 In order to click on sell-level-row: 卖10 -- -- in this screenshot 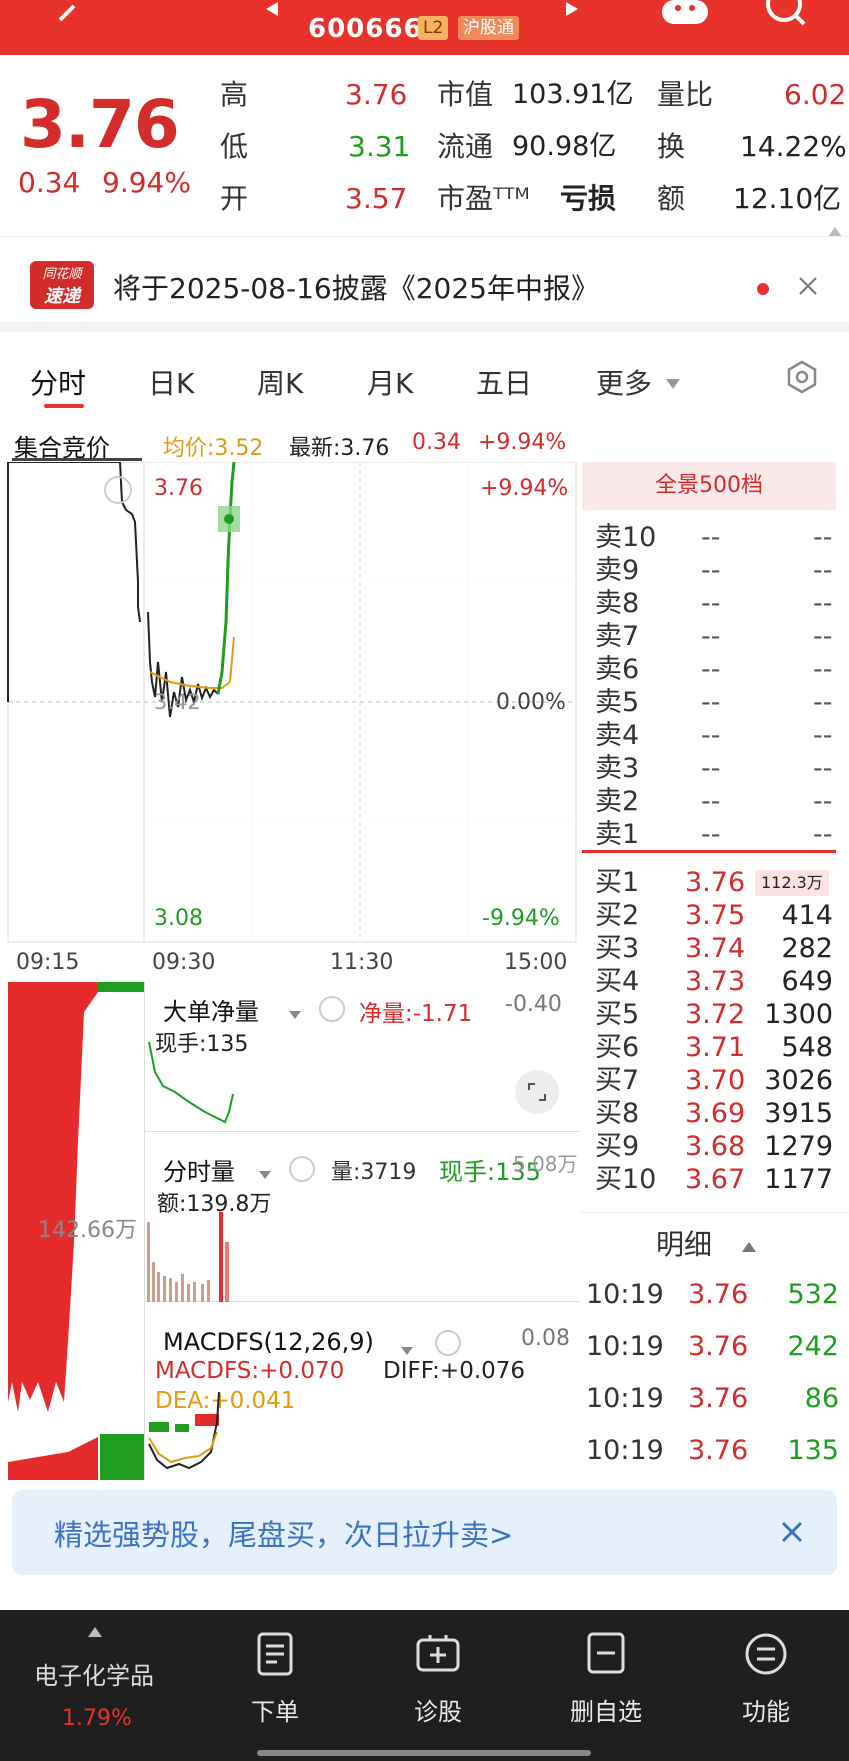, I will do `click(720, 537)`.